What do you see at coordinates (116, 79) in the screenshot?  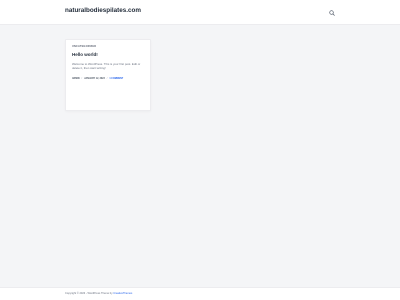 I see `post-comments-link: 1 COMMENT` at bounding box center [116, 79].